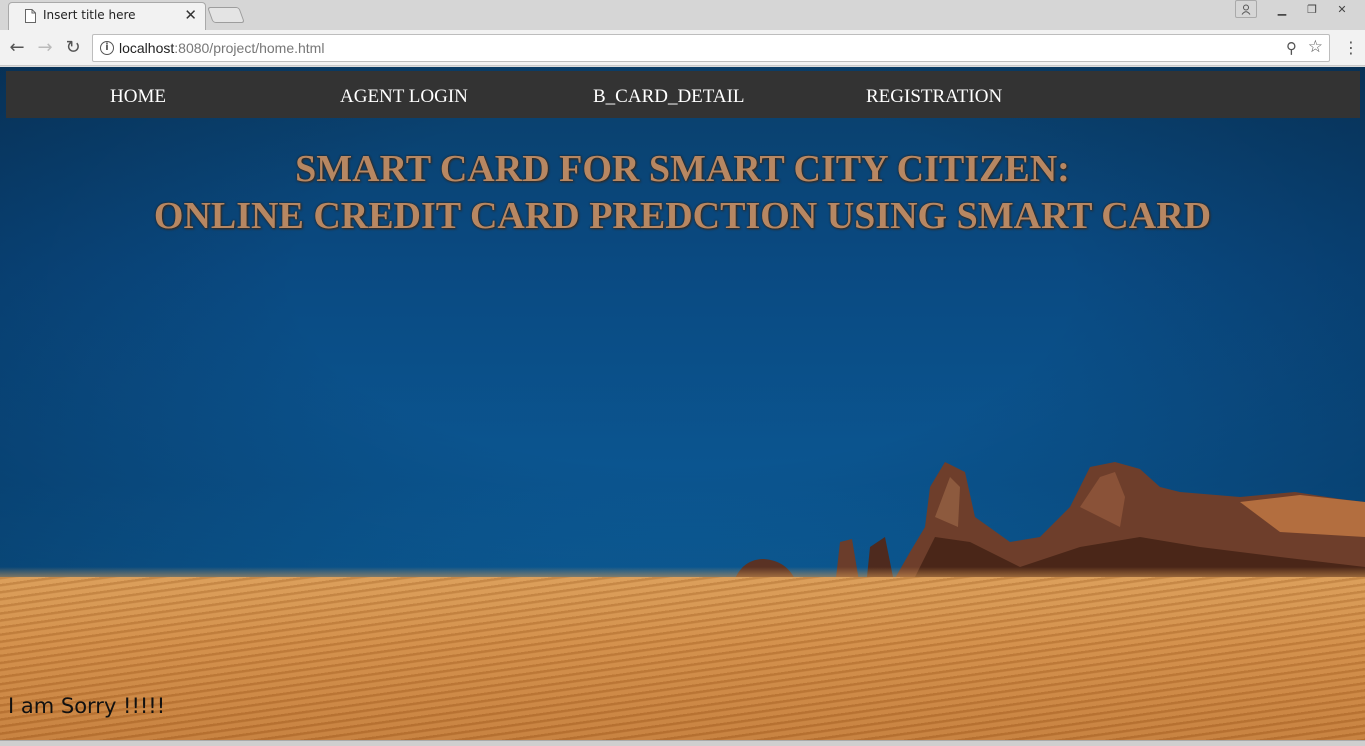 This screenshot has width=1365, height=746. What do you see at coordinates (1291, 48) in the screenshot?
I see `zoom-icon: ⚲` at bounding box center [1291, 48].